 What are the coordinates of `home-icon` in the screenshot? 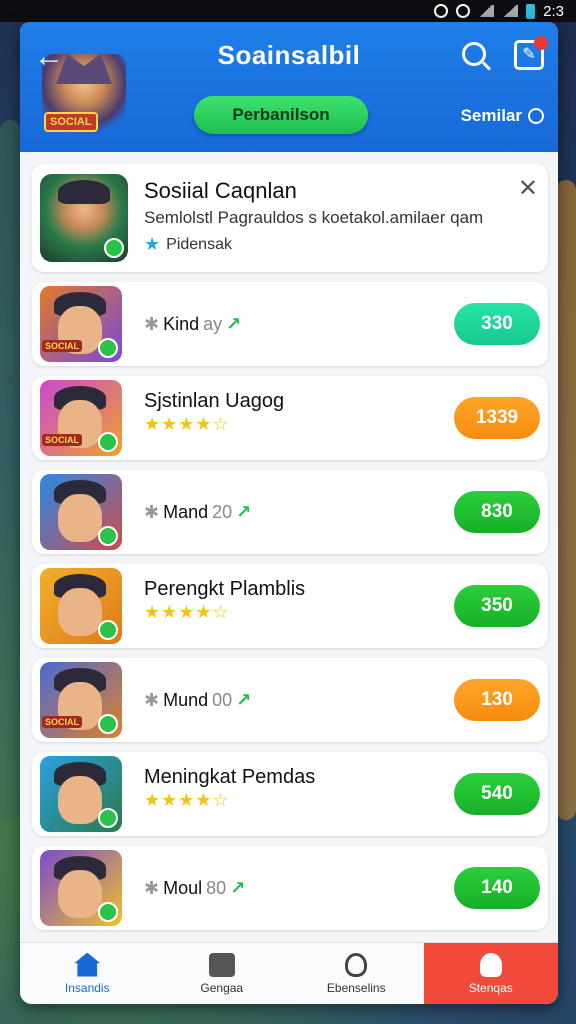 It's located at (87, 964).